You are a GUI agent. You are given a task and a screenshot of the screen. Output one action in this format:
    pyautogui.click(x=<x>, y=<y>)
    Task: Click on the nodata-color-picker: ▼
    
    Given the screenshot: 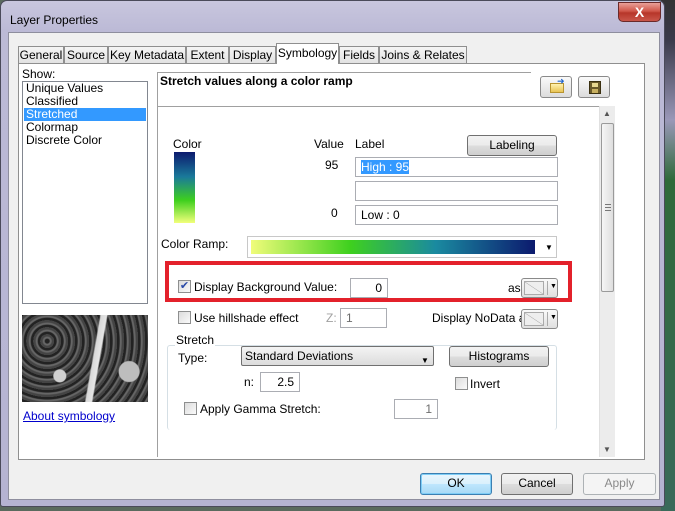 What is the action you would take?
    pyautogui.click(x=539, y=319)
    